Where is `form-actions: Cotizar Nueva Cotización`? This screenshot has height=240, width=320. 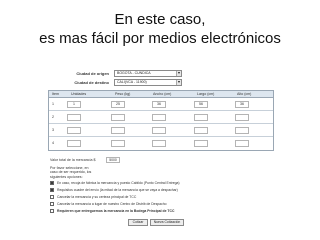
form-actions: Cotizar Nueva Cotización is located at coordinates (162, 222).